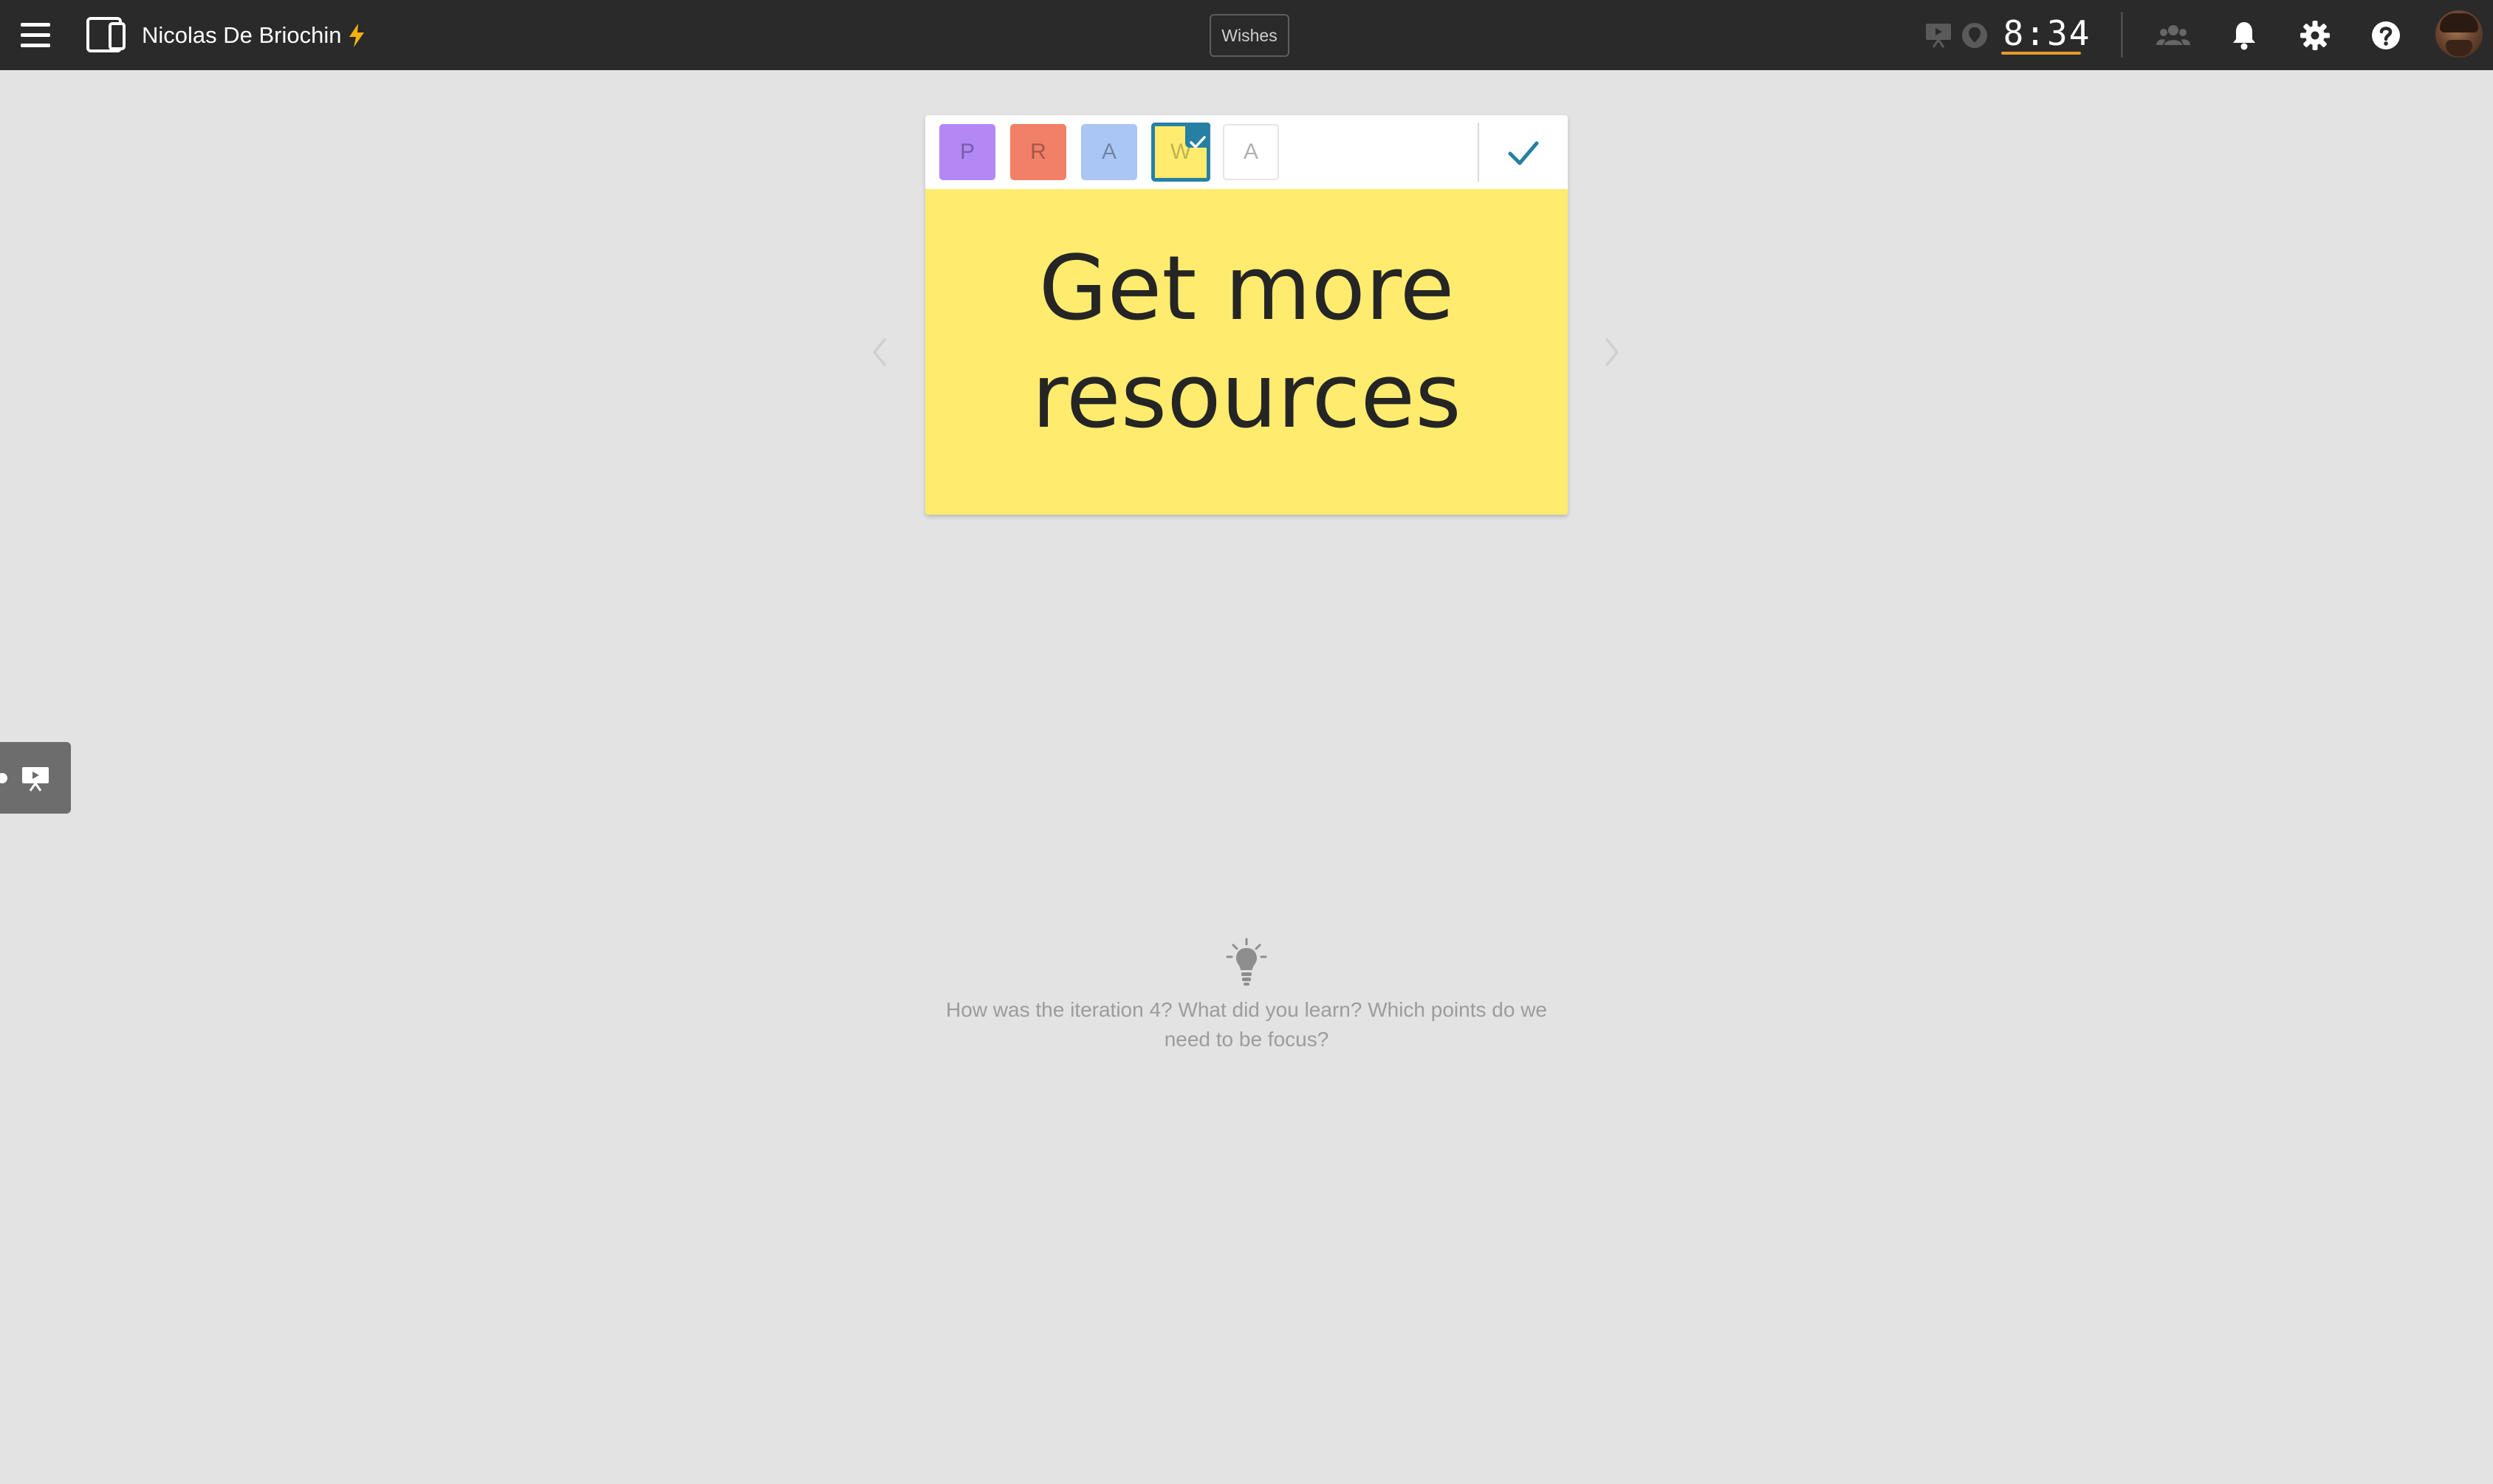  I want to click on note-text-input: Get more resources, so click(1246, 343).